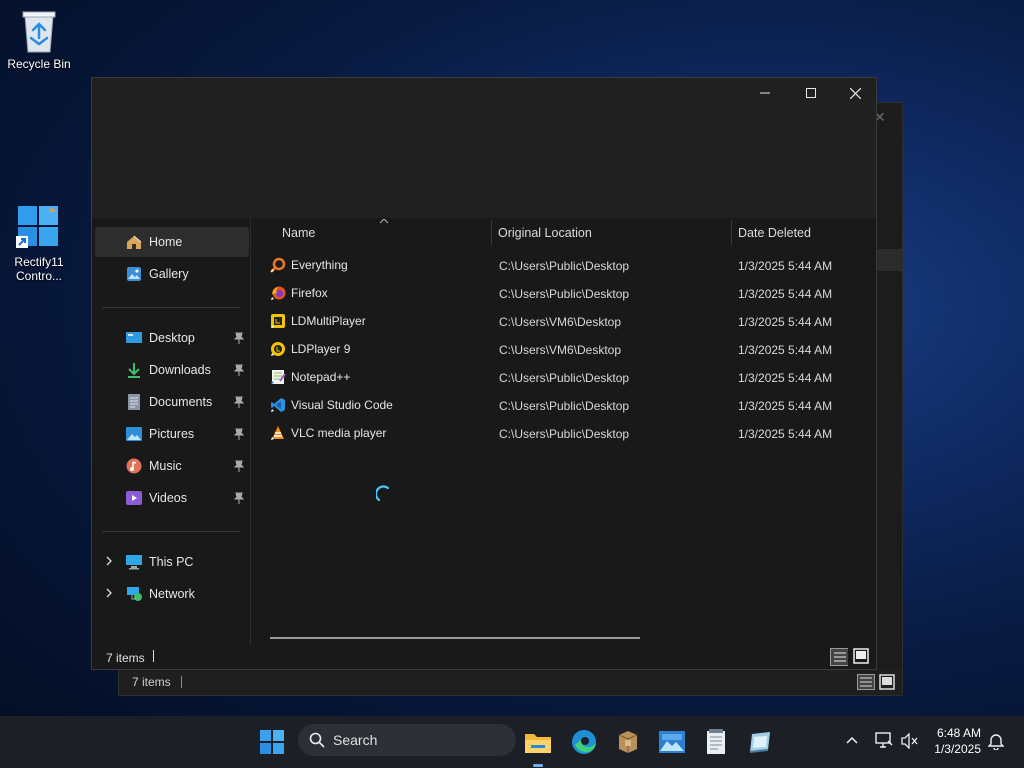 This screenshot has height=768, width=1024. What do you see at coordinates (134, 242) in the screenshot?
I see `home-icon` at bounding box center [134, 242].